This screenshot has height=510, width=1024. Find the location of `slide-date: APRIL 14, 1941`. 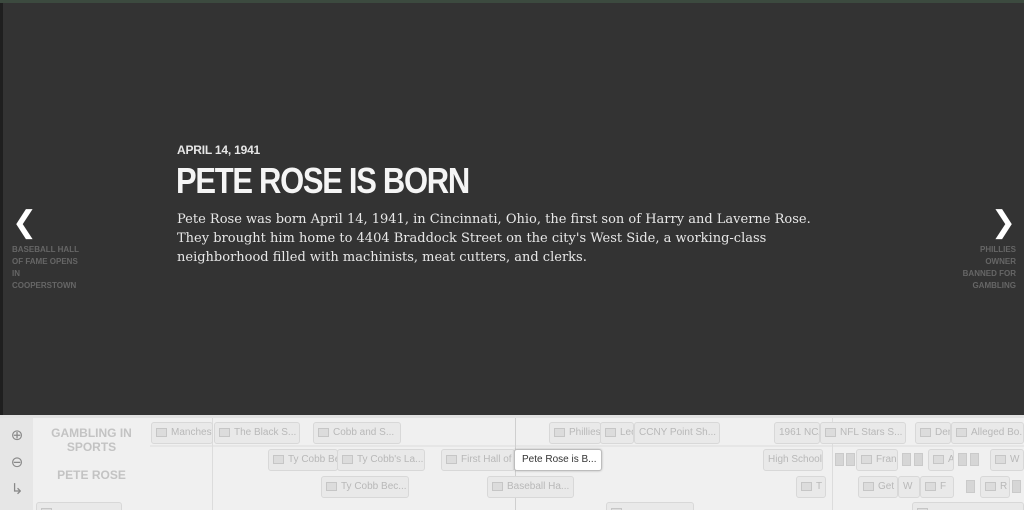

slide-date: APRIL 14, 1941 is located at coordinates (219, 150).